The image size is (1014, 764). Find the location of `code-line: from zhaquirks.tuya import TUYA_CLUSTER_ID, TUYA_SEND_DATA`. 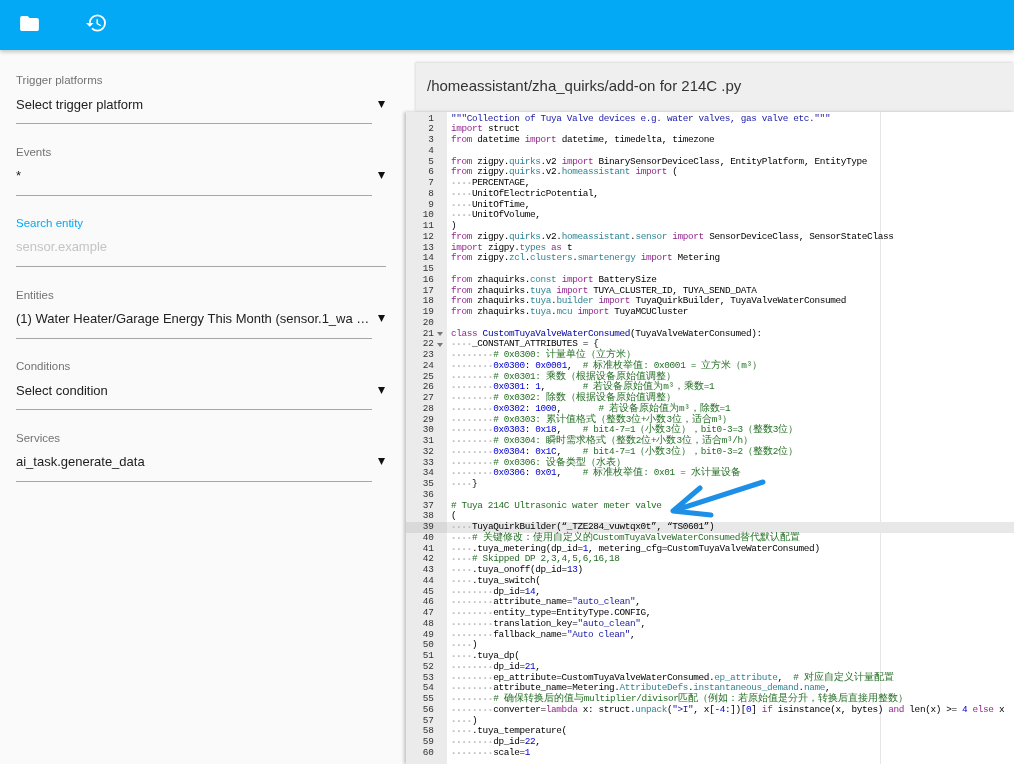

code-line: from zhaquirks.tuya import TUYA_CLUSTER_ID, TUYA_SEND_DATA is located at coordinates (604, 290).